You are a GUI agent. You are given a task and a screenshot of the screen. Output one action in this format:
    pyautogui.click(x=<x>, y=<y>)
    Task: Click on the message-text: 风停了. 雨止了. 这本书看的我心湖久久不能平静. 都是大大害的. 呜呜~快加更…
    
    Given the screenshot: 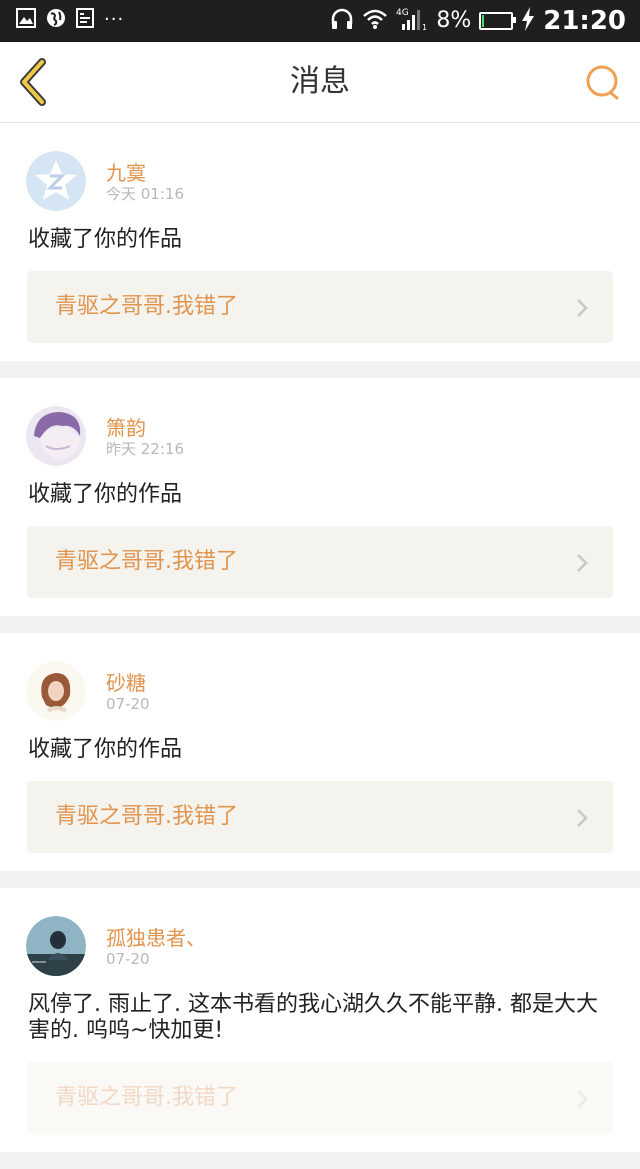 What is the action you would take?
    pyautogui.click(x=313, y=1017)
    